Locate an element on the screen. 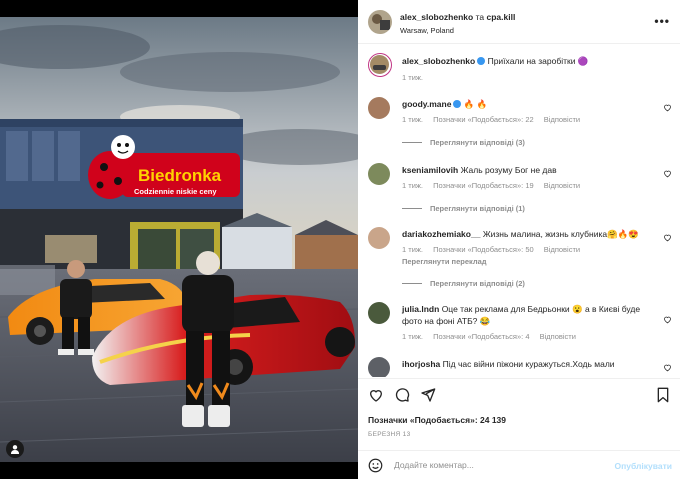 The height and width of the screenshot is (479, 680). user-icon is located at coordinates (15, 449).